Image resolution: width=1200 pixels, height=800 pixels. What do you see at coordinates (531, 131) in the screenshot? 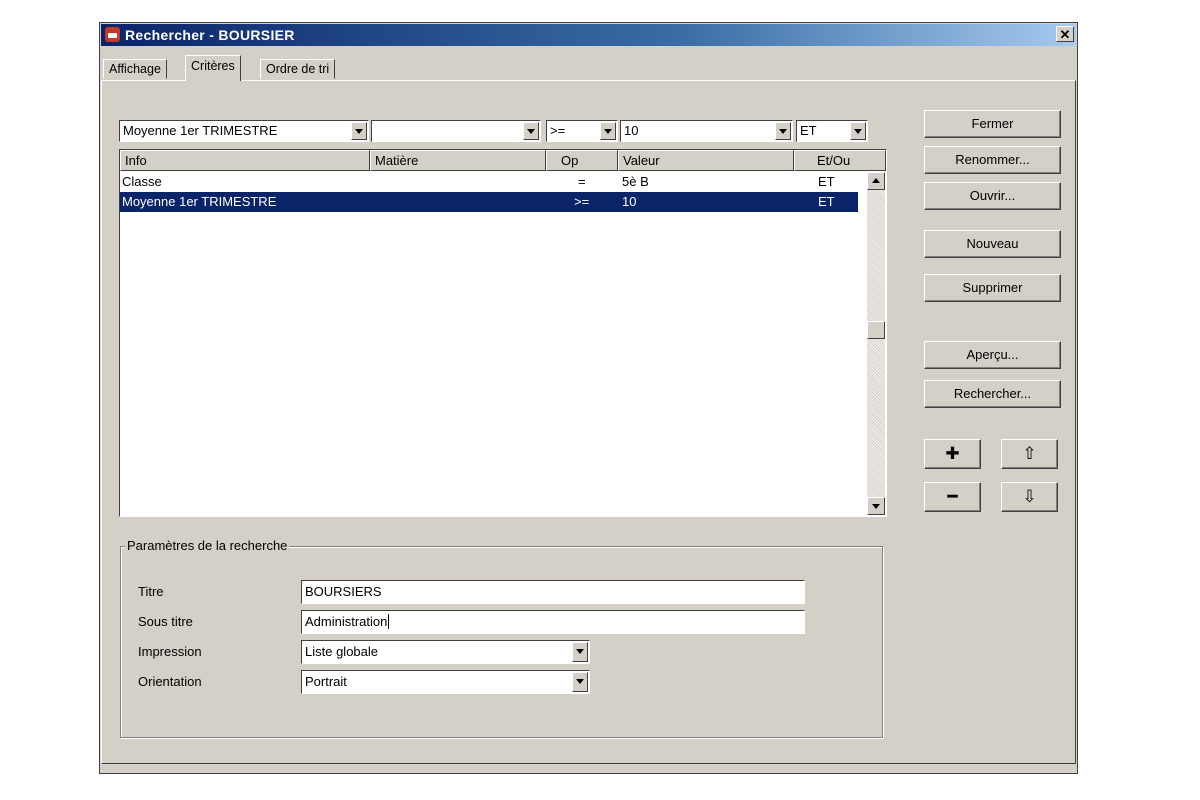
I see `matiere-dropdown-arrow-icon` at bounding box center [531, 131].